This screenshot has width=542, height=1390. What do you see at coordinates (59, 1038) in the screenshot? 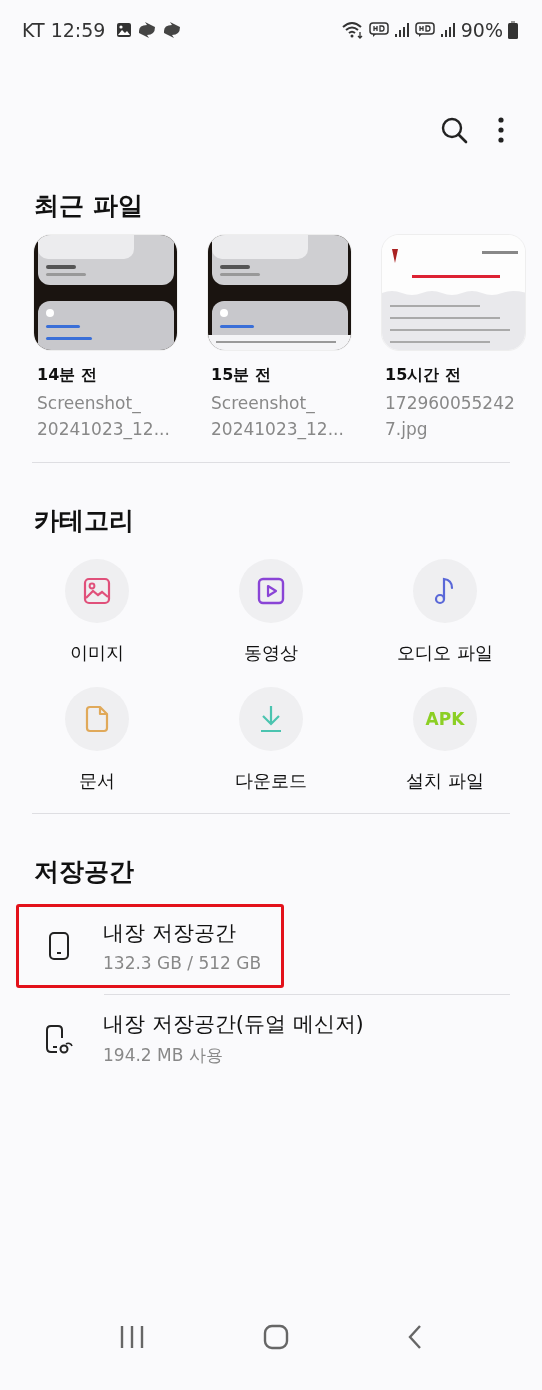
I see `dual-phone-icon` at bounding box center [59, 1038].